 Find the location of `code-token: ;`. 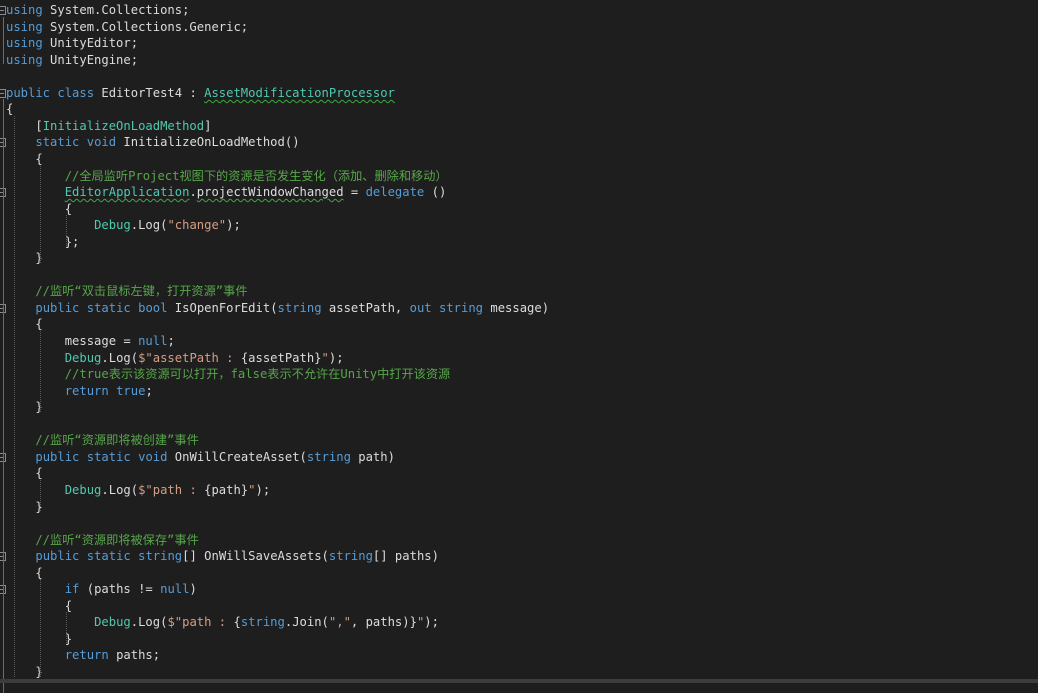

code-token: ; is located at coordinates (149, 390).